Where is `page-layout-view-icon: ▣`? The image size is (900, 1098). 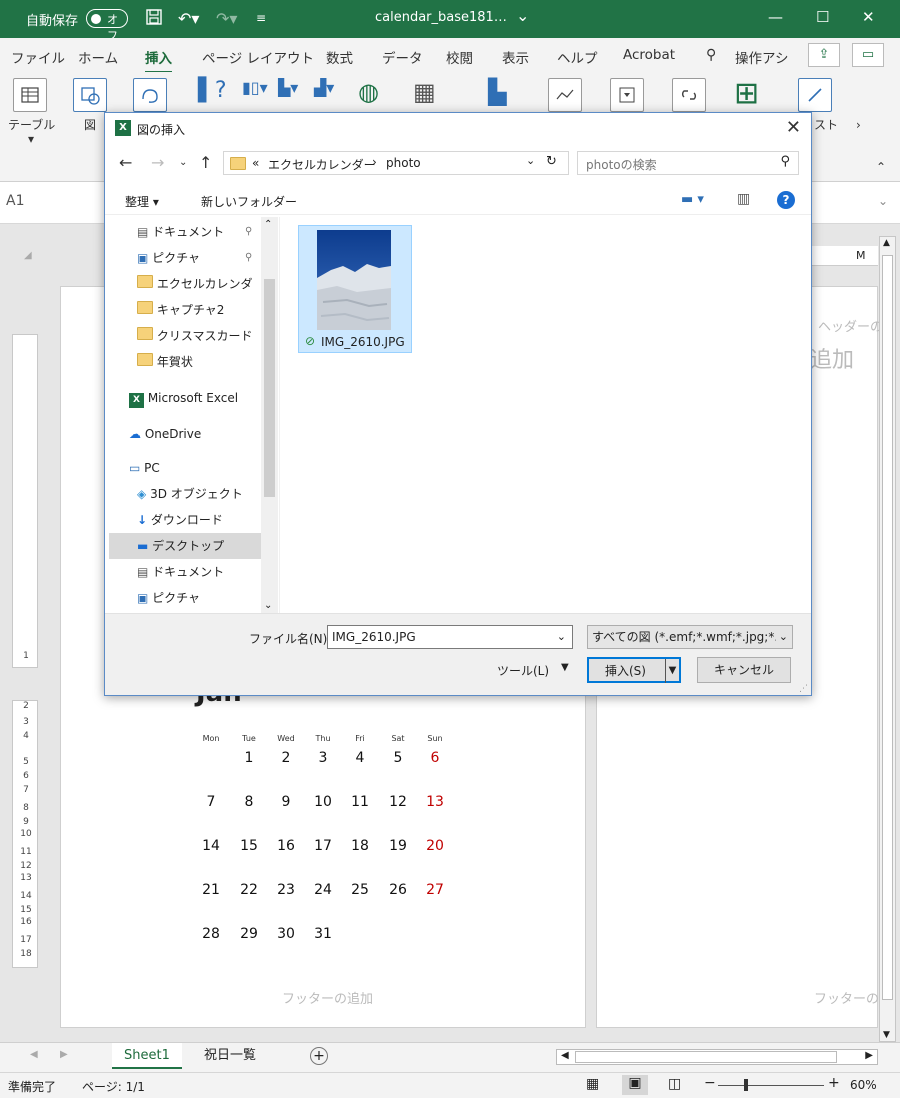
page-layout-view-icon: ▣ is located at coordinates (635, 1085).